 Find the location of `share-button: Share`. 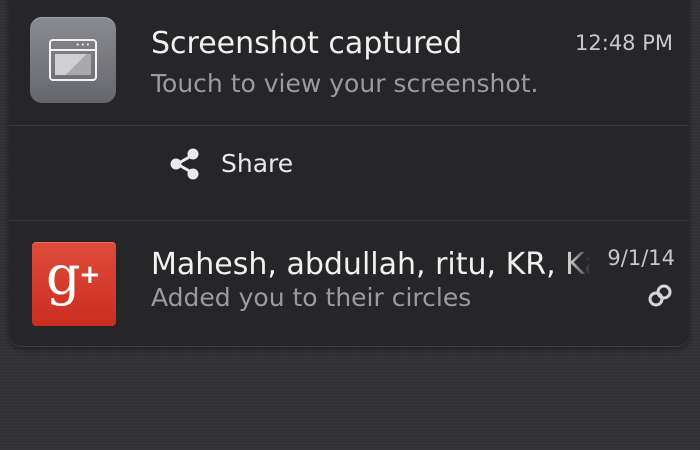

share-button: Share is located at coordinates (249, 164).